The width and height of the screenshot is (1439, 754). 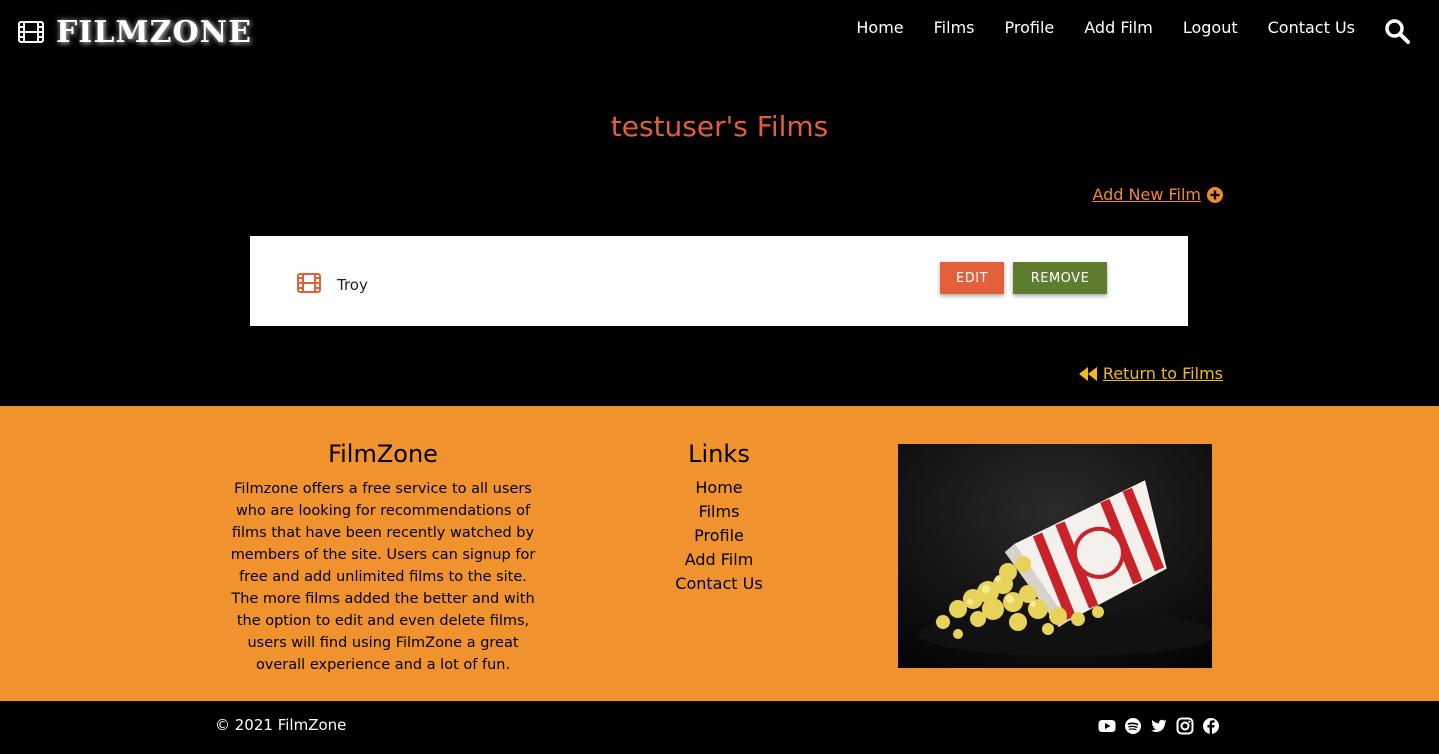 What do you see at coordinates (719, 126) in the screenshot?
I see `page-title: testuser's Films` at bounding box center [719, 126].